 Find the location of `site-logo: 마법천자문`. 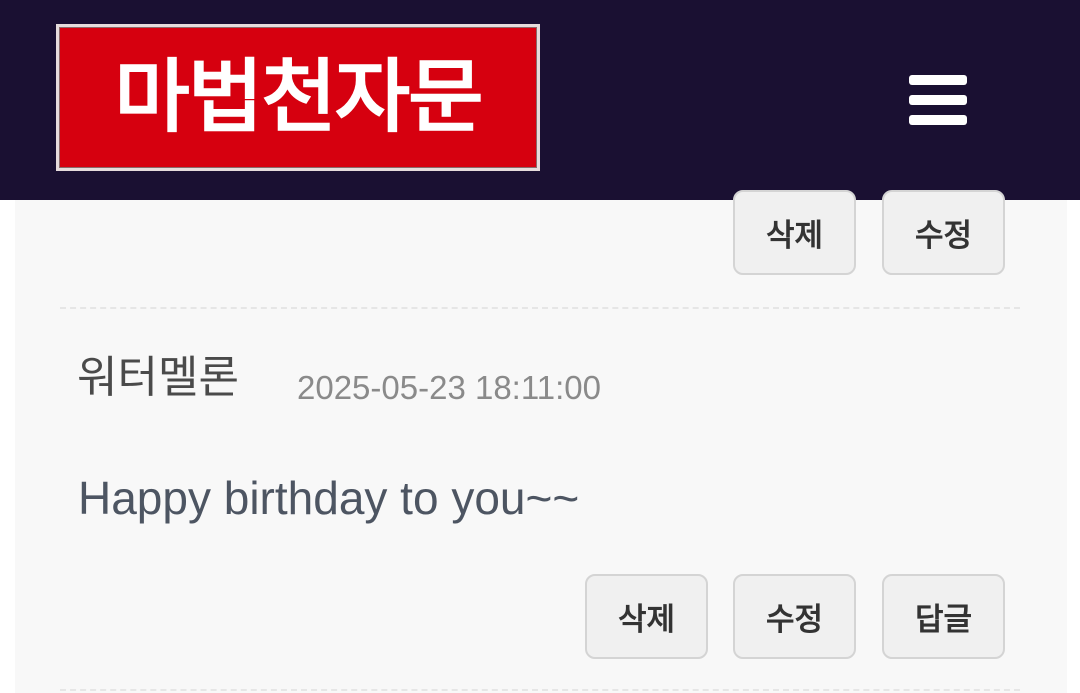

site-logo: 마법천자문 is located at coordinates (298, 97).